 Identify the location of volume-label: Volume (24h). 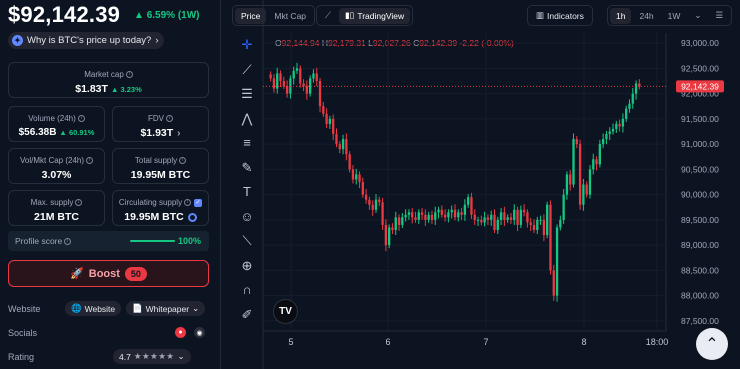
(52, 118).